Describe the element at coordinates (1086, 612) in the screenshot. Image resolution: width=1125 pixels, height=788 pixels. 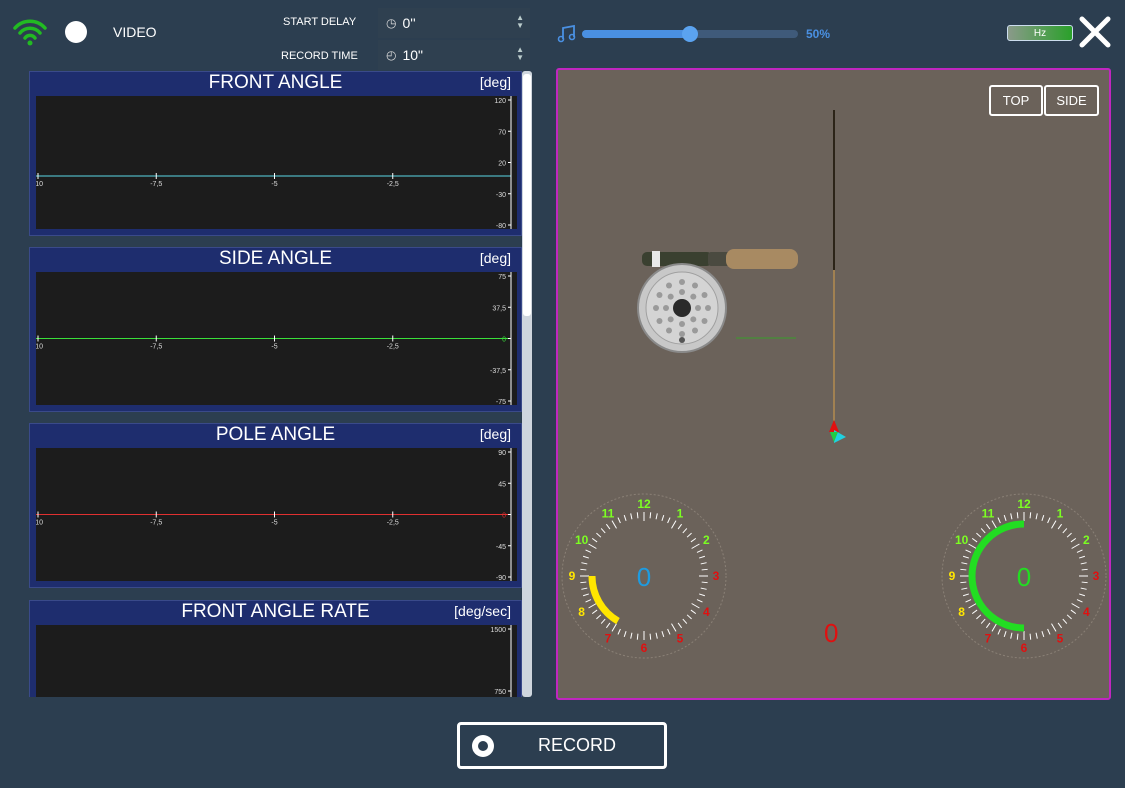
I see `dial-hour-label: 4` at that location.